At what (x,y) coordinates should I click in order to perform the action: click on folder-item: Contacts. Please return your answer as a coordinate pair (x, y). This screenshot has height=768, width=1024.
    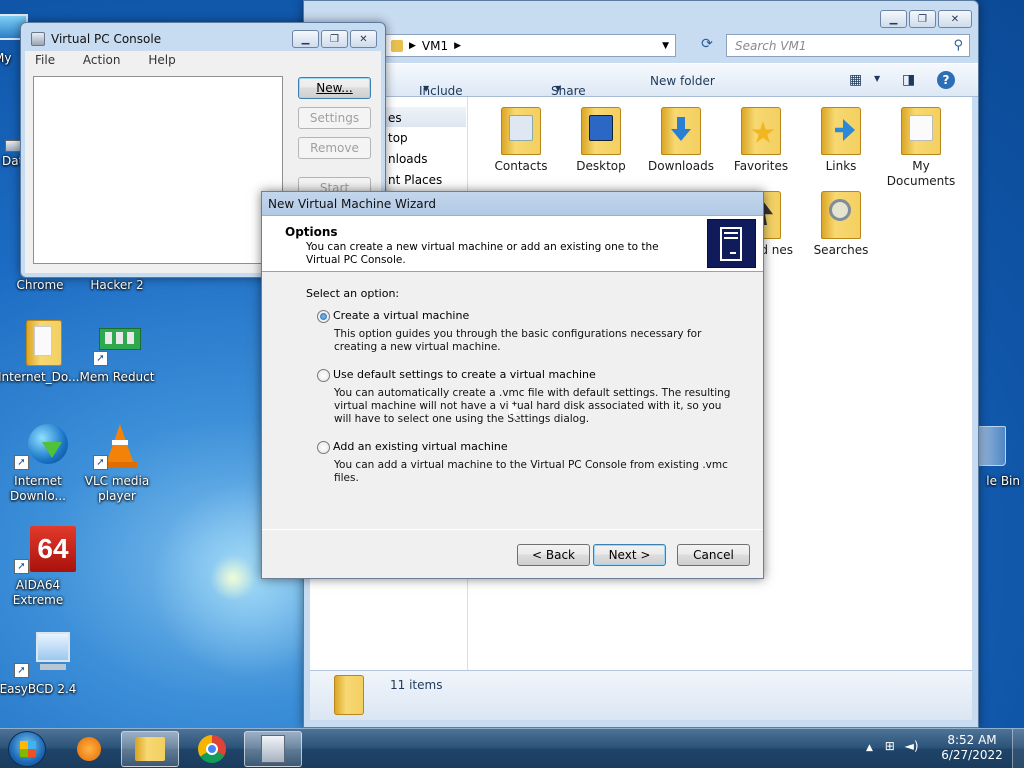
    Looking at the image, I should click on (521, 140).